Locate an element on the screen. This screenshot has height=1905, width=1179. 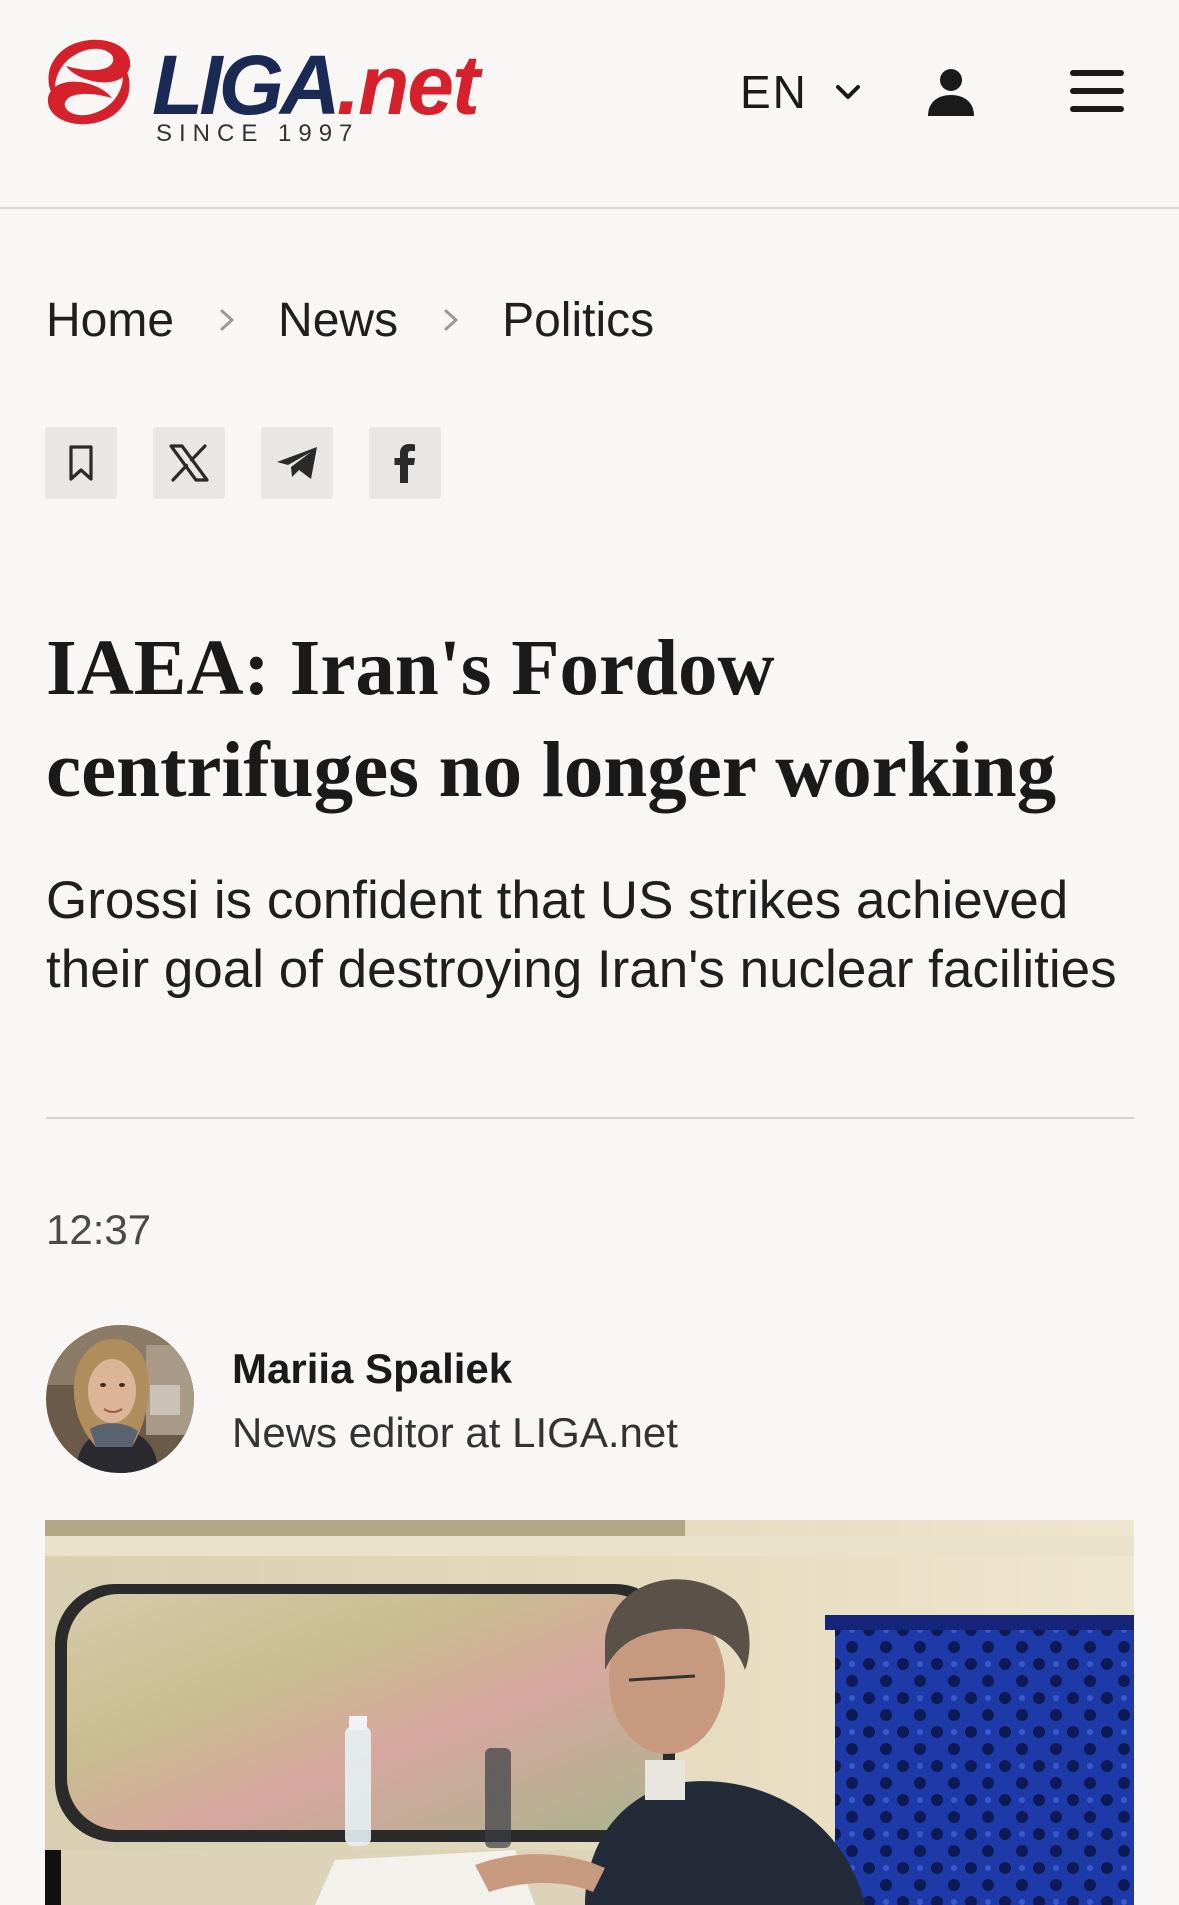
share-toolbar is located at coordinates (261, 463).